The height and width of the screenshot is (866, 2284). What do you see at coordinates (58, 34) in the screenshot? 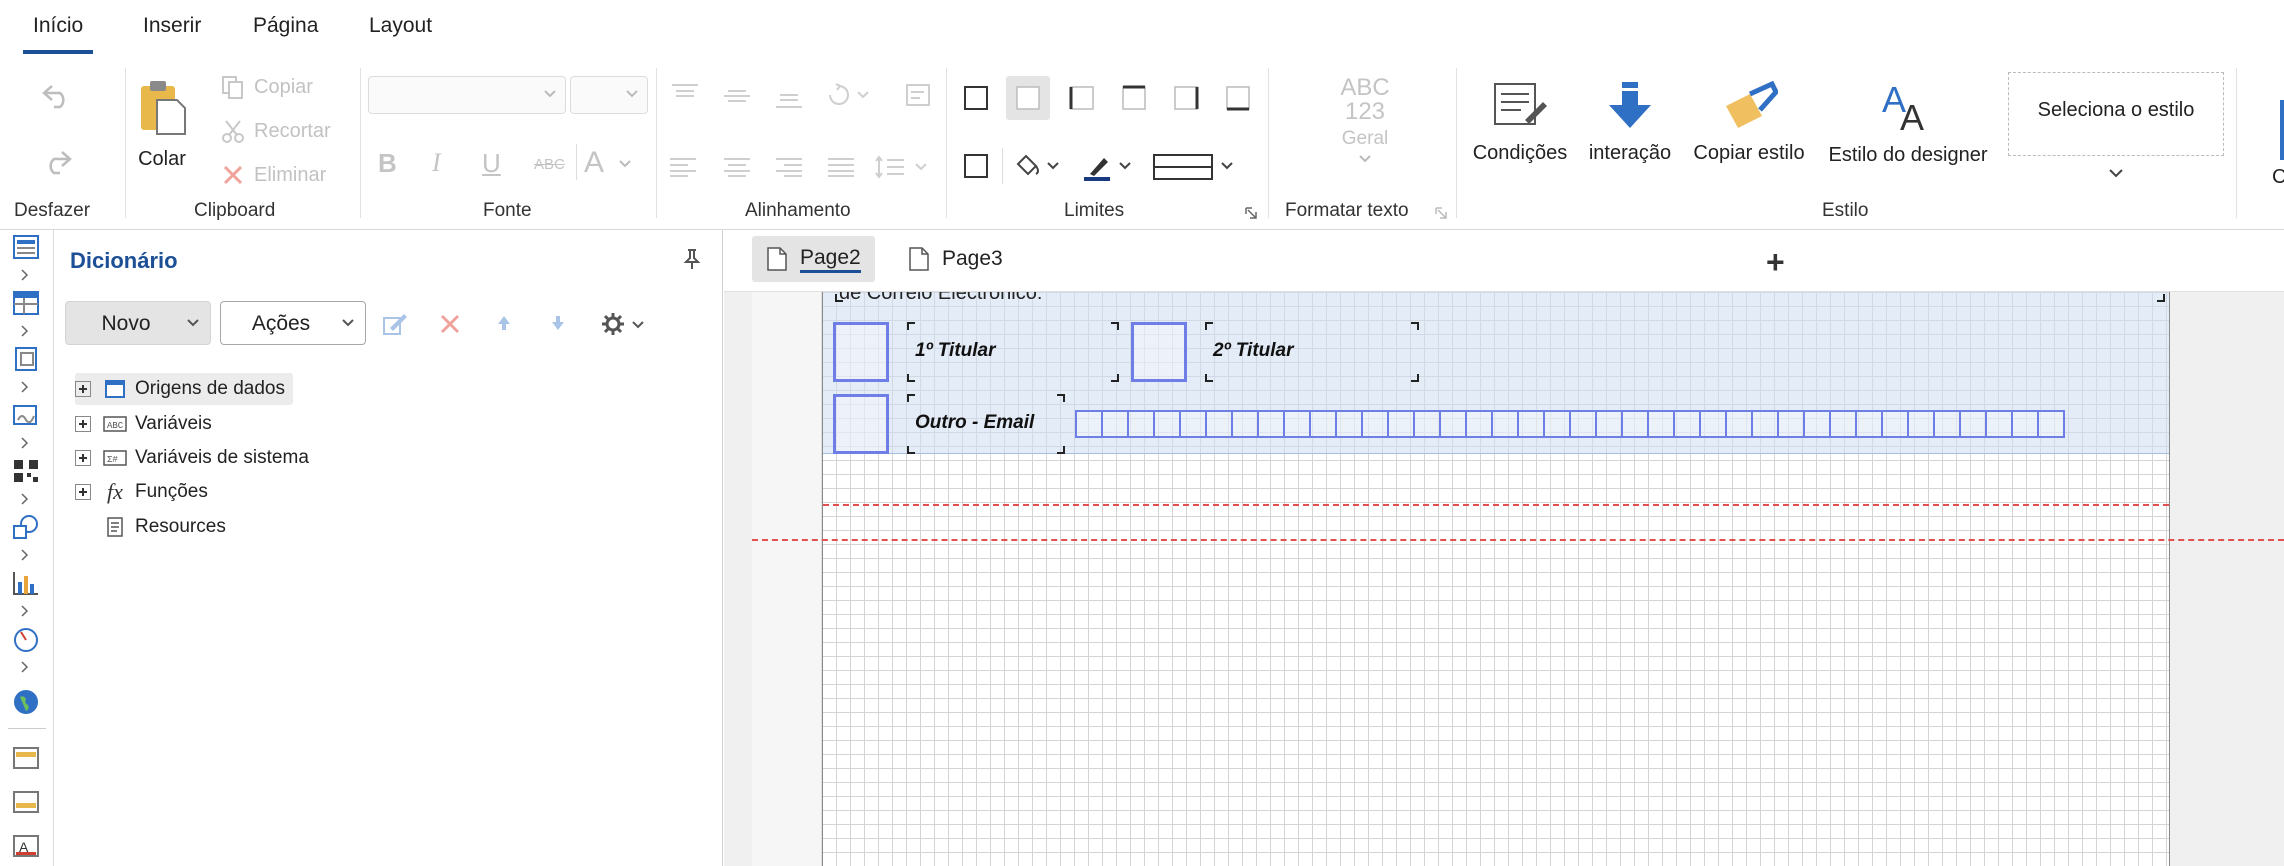
I see `menu-tab-inicio: Início` at bounding box center [58, 34].